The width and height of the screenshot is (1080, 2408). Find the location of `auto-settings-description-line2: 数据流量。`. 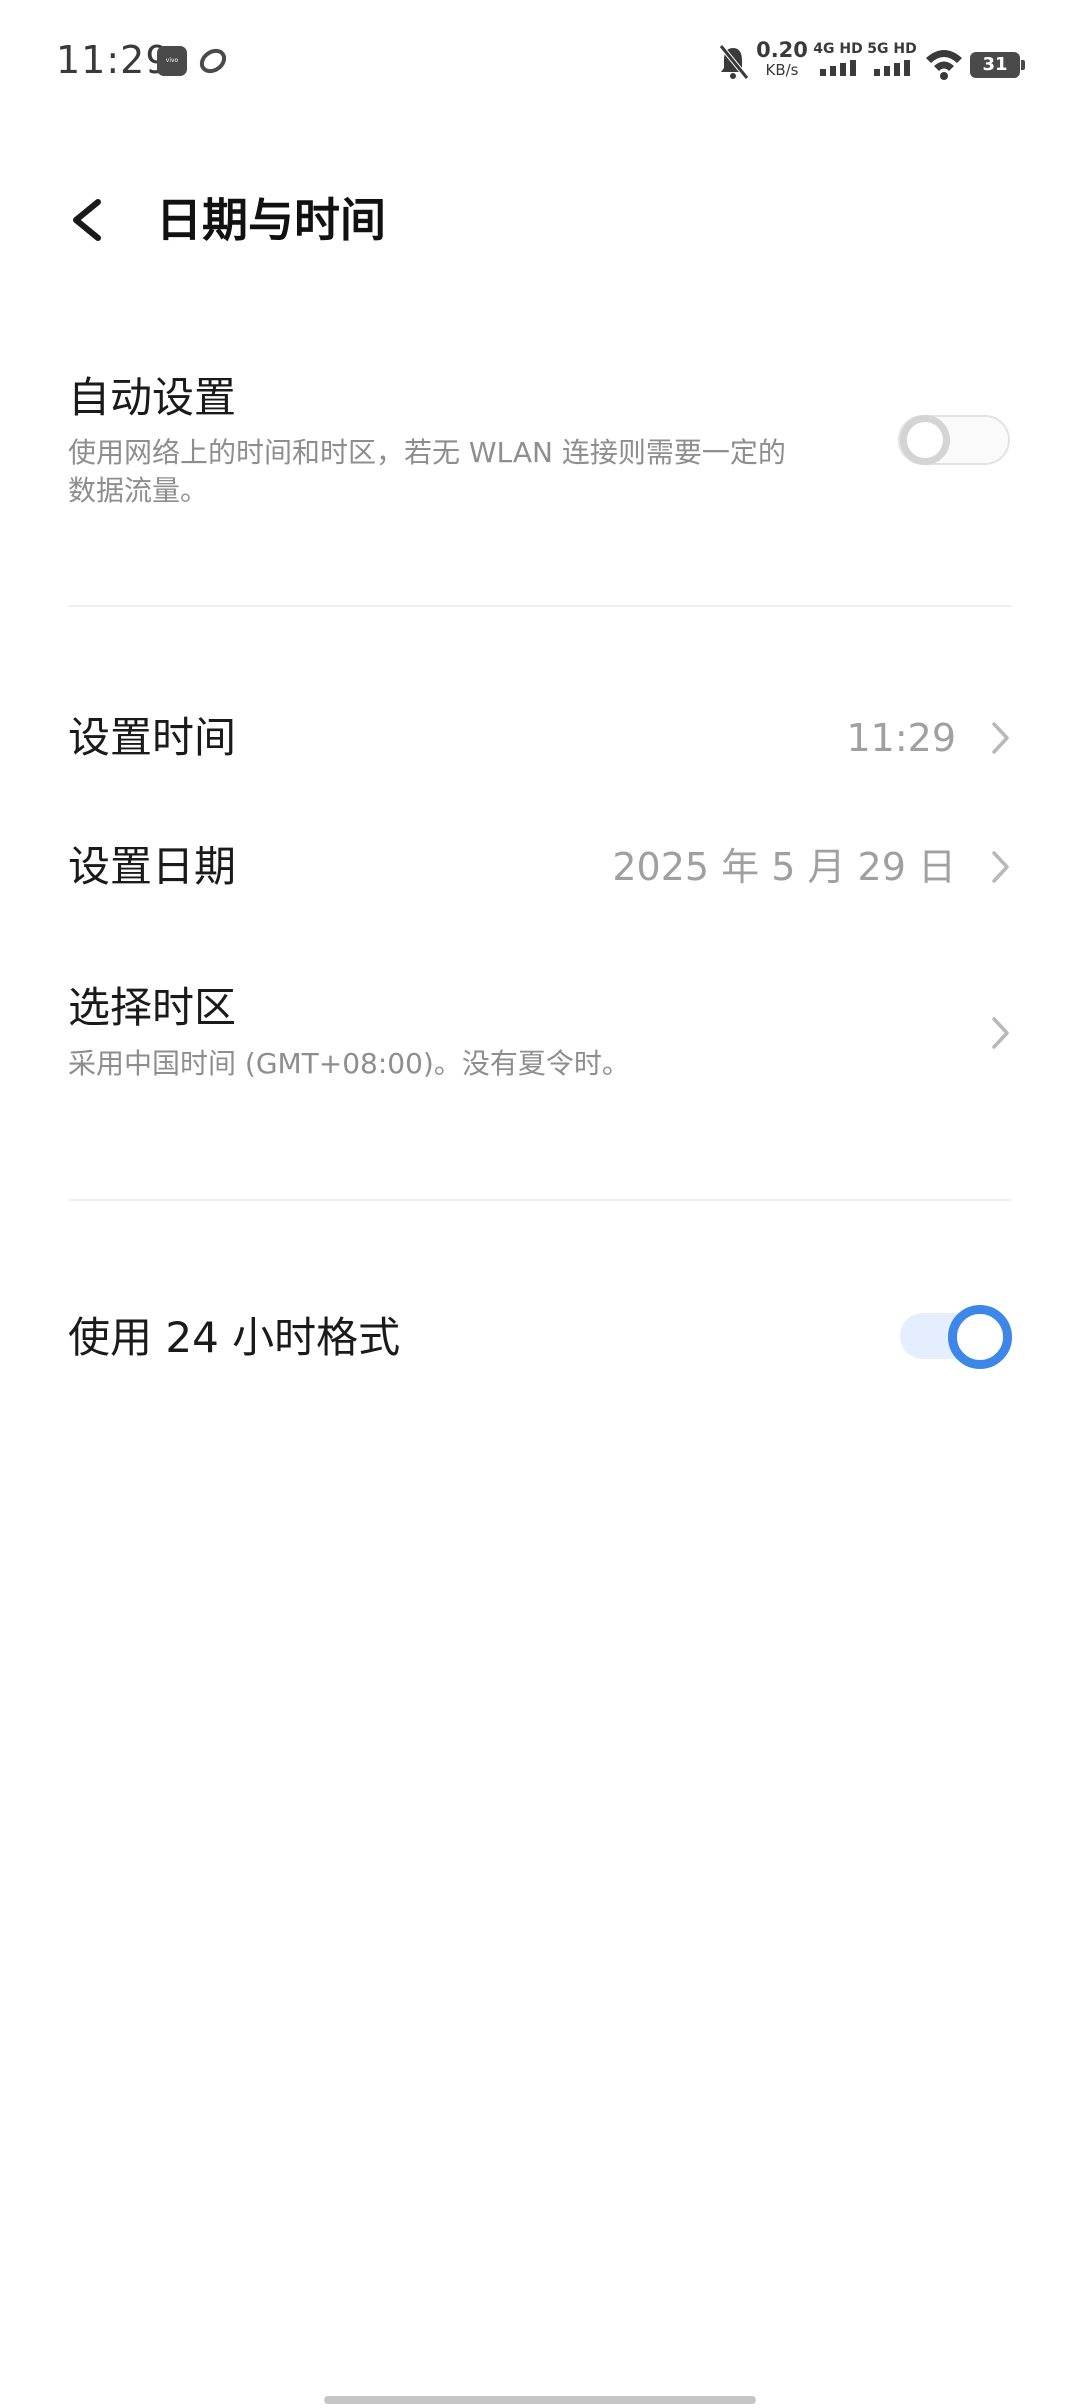

auto-settings-description-line2: 数据流量。 is located at coordinates (138, 490).